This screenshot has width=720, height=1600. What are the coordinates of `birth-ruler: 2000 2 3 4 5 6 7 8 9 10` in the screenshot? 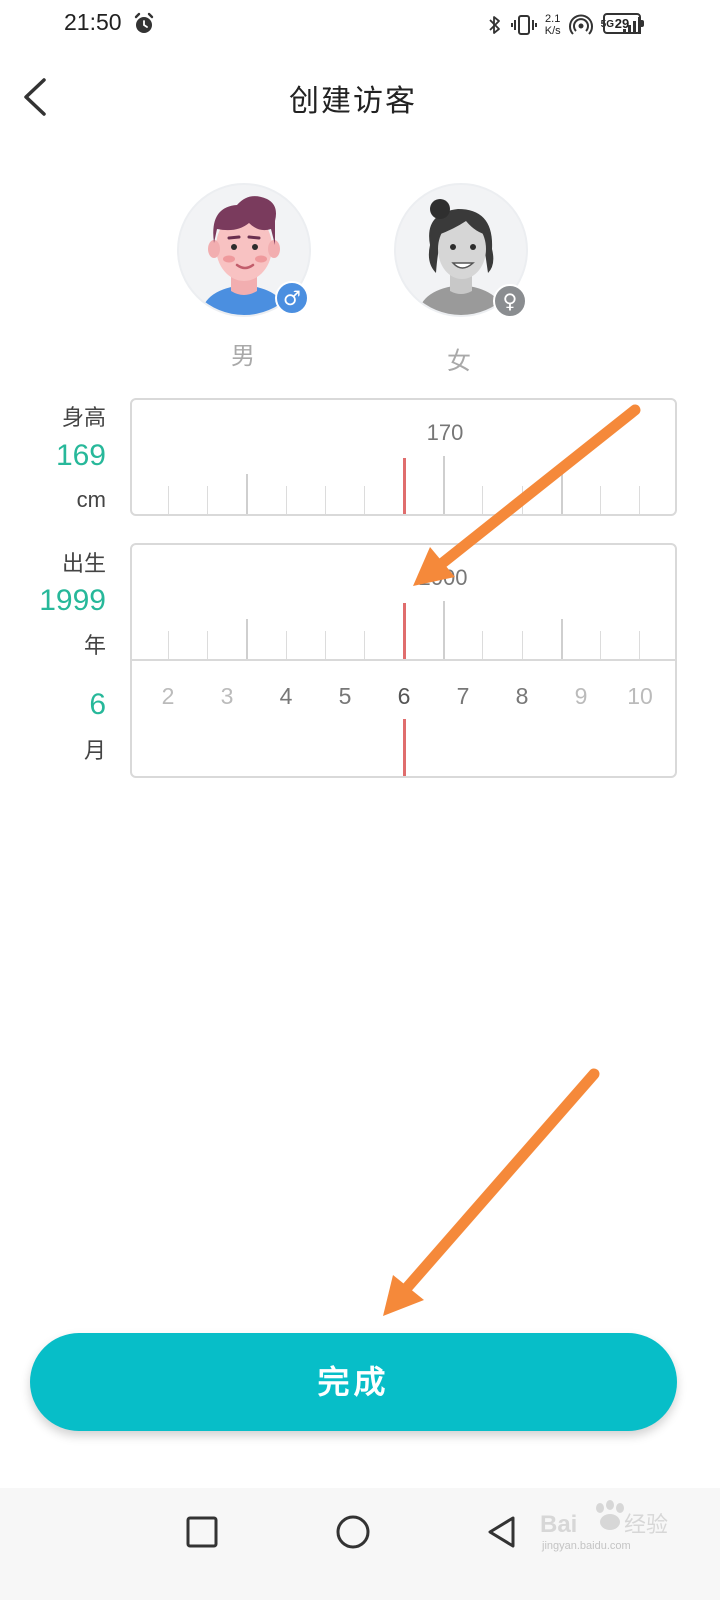 It's located at (403, 660).